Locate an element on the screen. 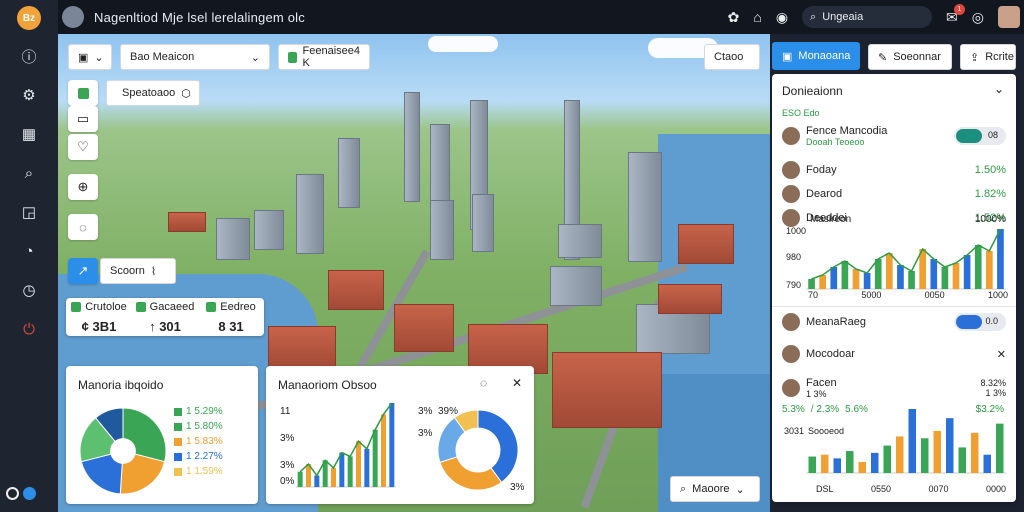  cloud is located at coordinates (463, 44).